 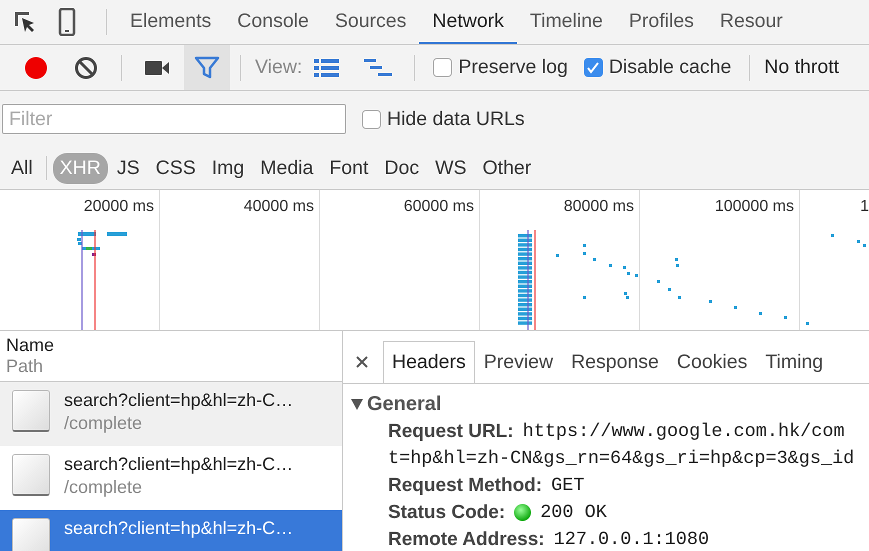 What do you see at coordinates (523, 512) in the screenshot?
I see `status-ok-icon` at bounding box center [523, 512].